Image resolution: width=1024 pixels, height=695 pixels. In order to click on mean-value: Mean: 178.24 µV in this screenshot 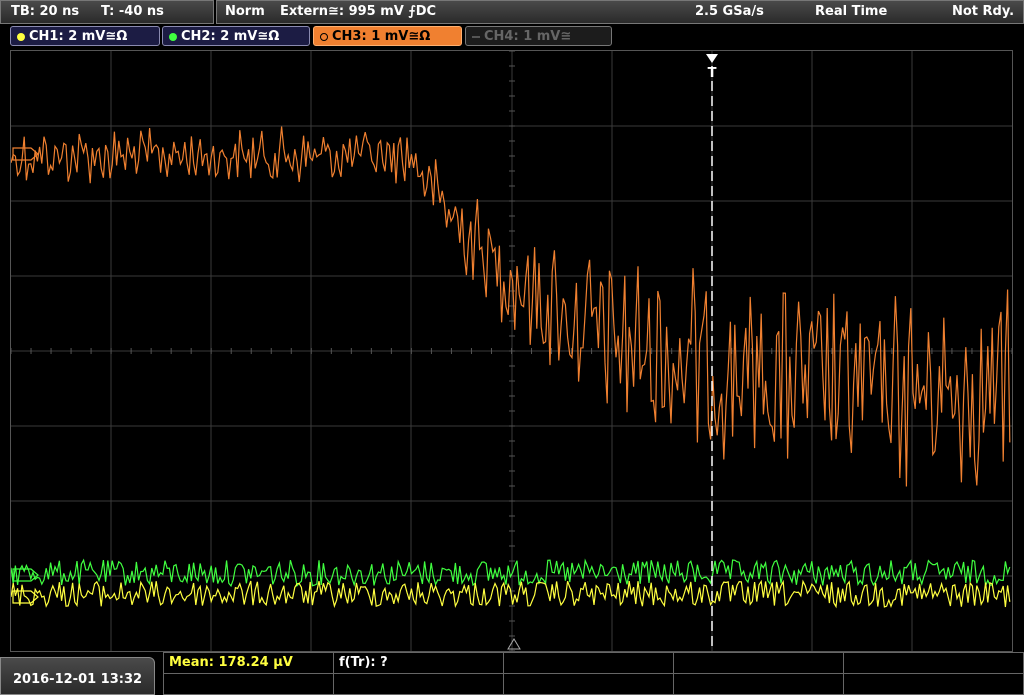, I will do `click(231, 662)`.